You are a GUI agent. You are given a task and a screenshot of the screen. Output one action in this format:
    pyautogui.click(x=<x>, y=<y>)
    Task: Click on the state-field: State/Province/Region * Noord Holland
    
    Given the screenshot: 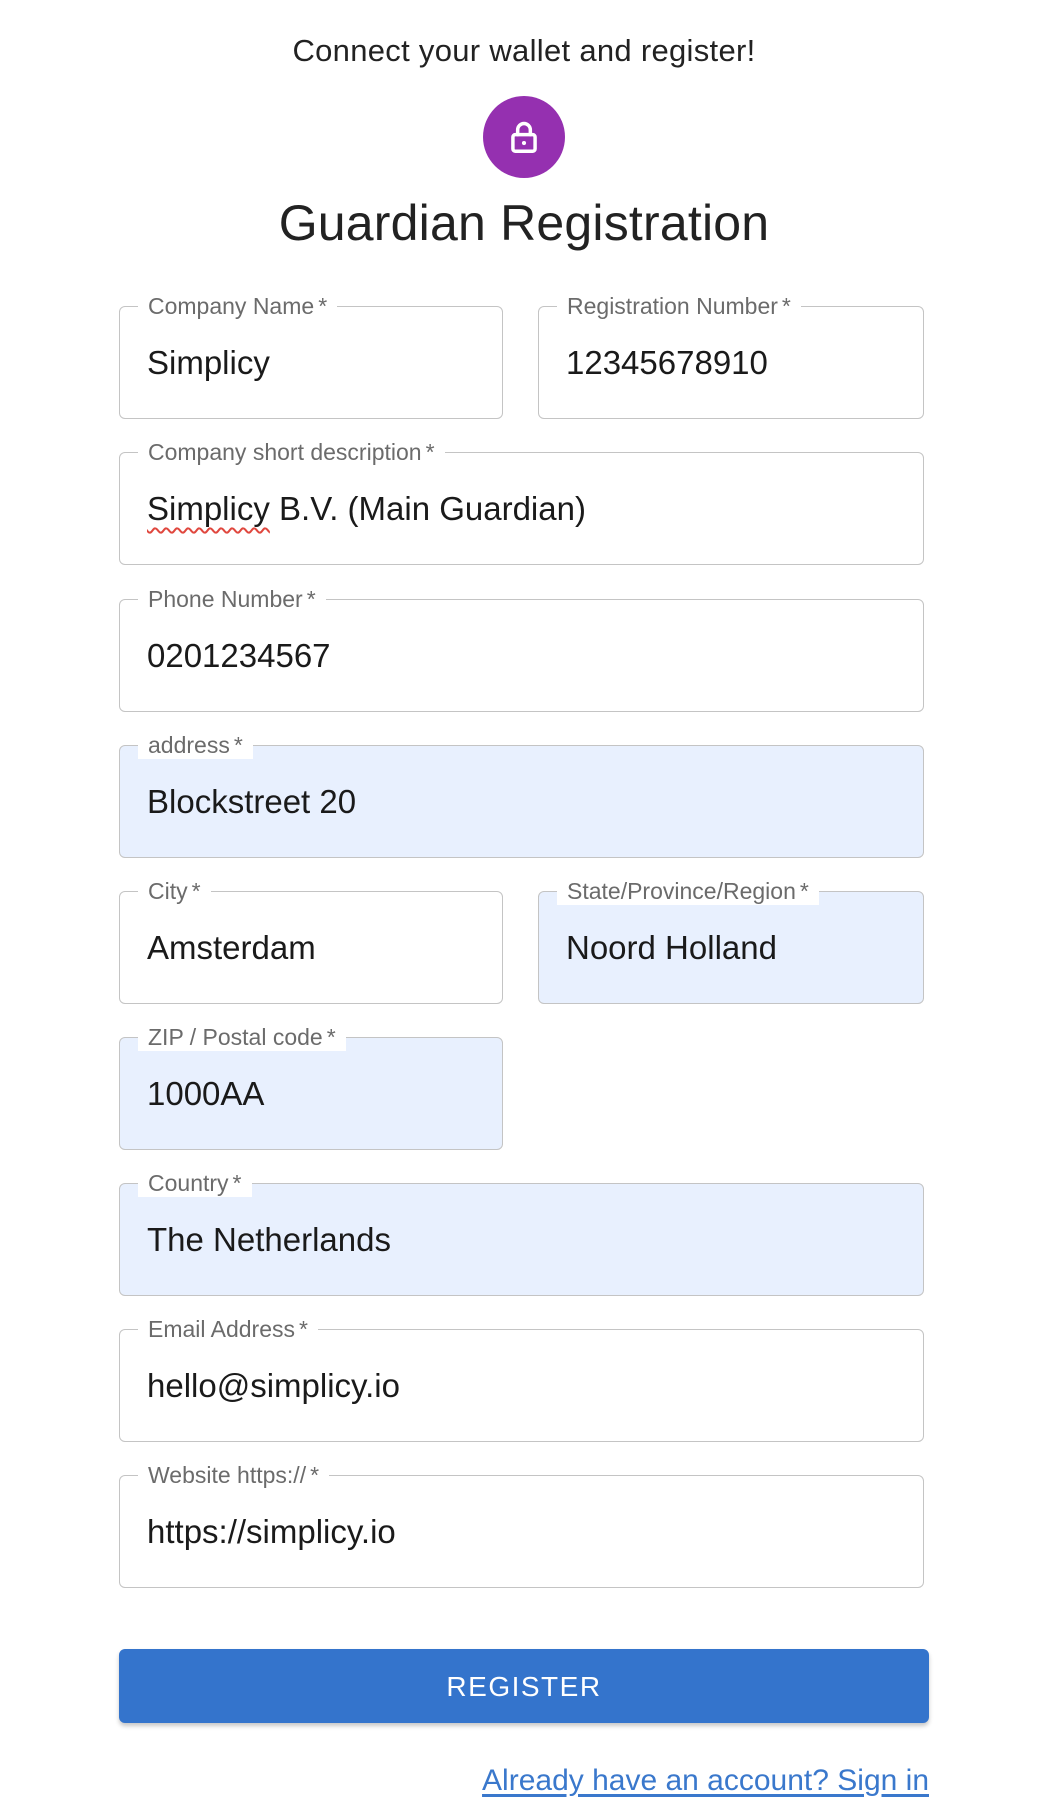 What is the action you would take?
    pyautogui.click(x=731, y=940)
    